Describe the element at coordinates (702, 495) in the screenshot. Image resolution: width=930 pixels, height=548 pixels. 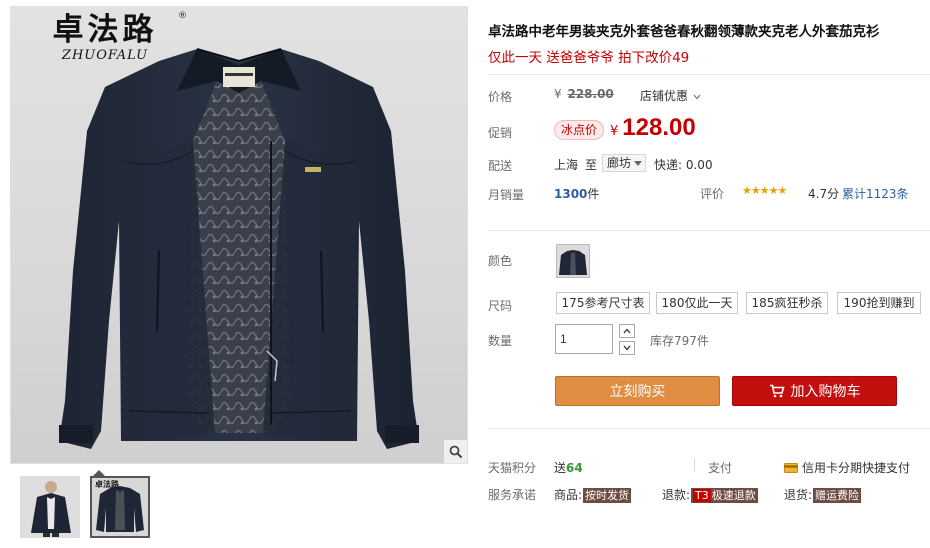
I see `service-tag-highlight: T3` at that location.